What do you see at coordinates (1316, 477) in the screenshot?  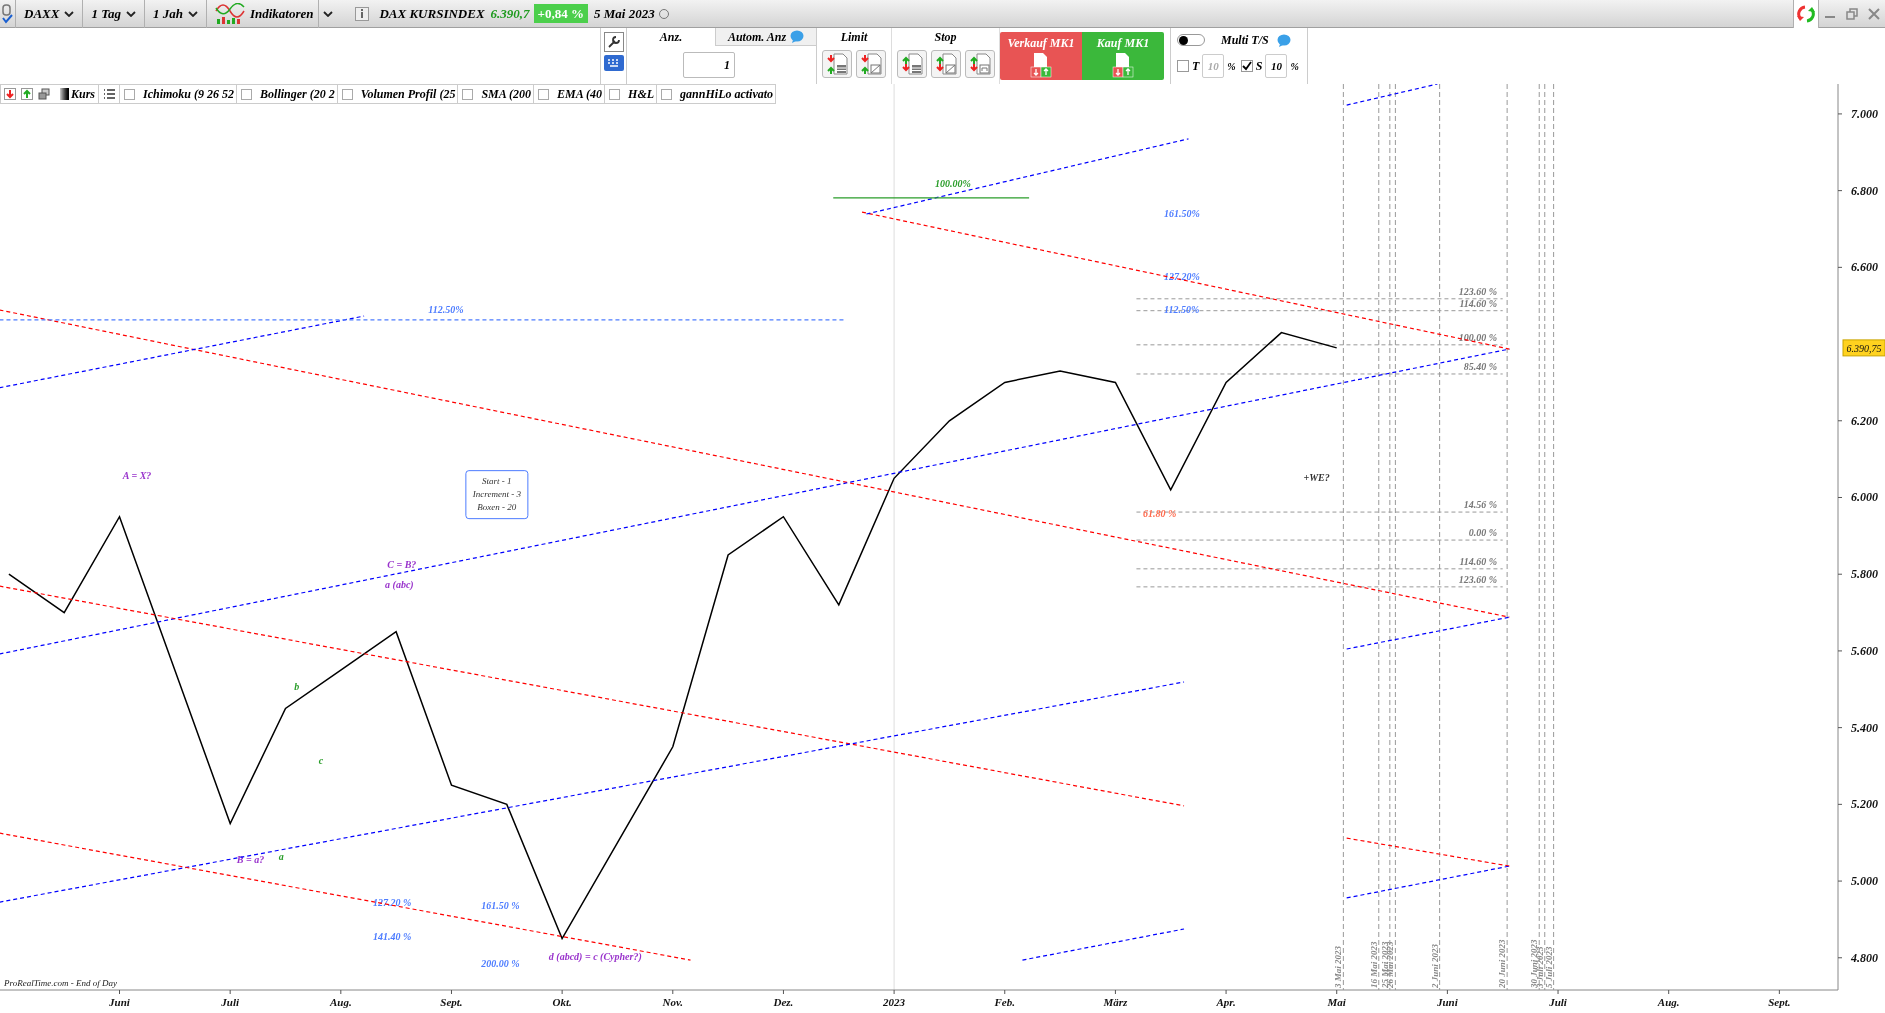 I see `chart-annotation: +WE?` at bounding box center [1316, 477].